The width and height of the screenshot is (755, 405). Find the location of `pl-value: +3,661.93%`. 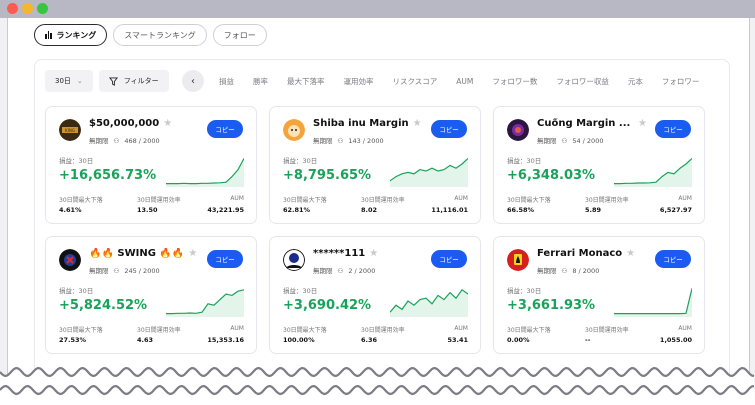

pl-value: +3,661.93% is located at coordinates (551, 305).